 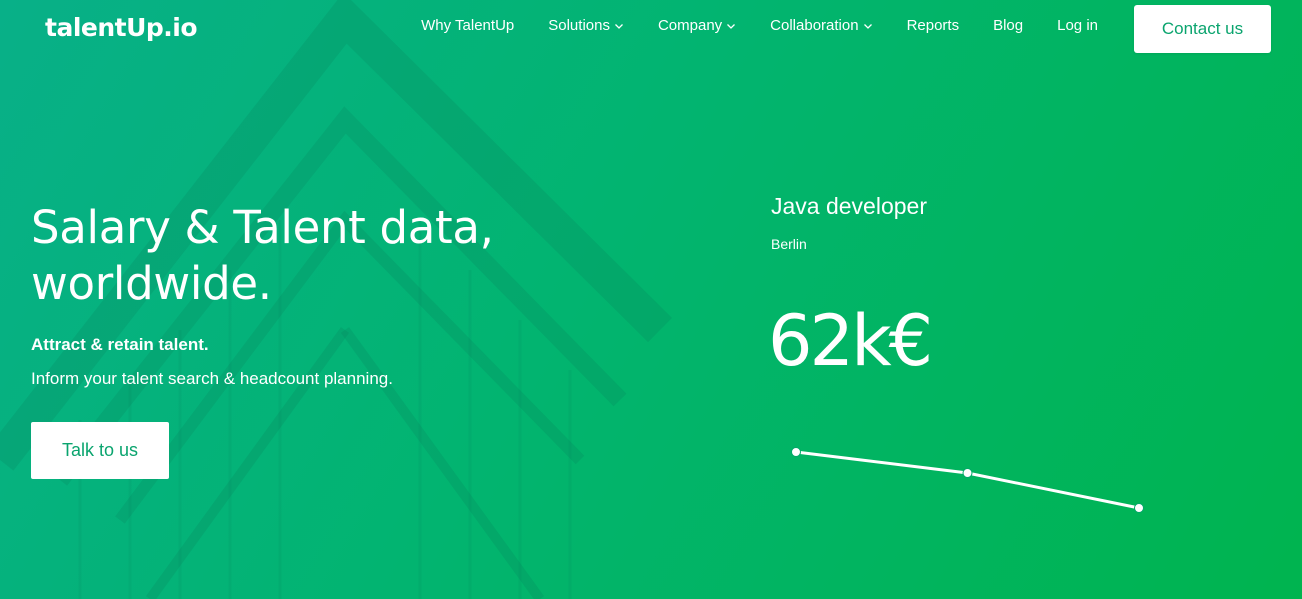 I want to click on nav-item-label: Collaboration, so click(x=814, y=25).